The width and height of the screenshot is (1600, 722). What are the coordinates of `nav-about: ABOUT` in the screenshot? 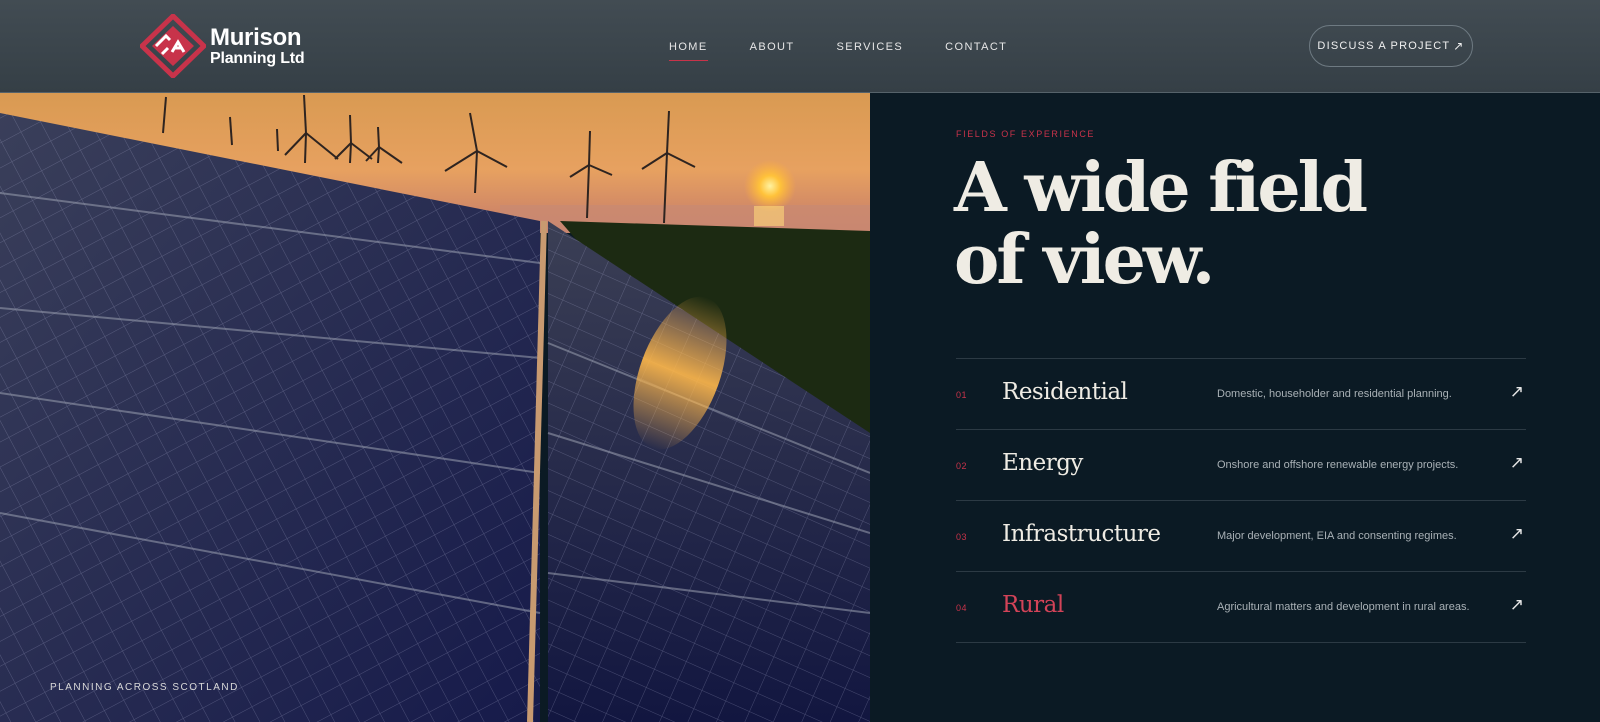 It's located at (772, 51).